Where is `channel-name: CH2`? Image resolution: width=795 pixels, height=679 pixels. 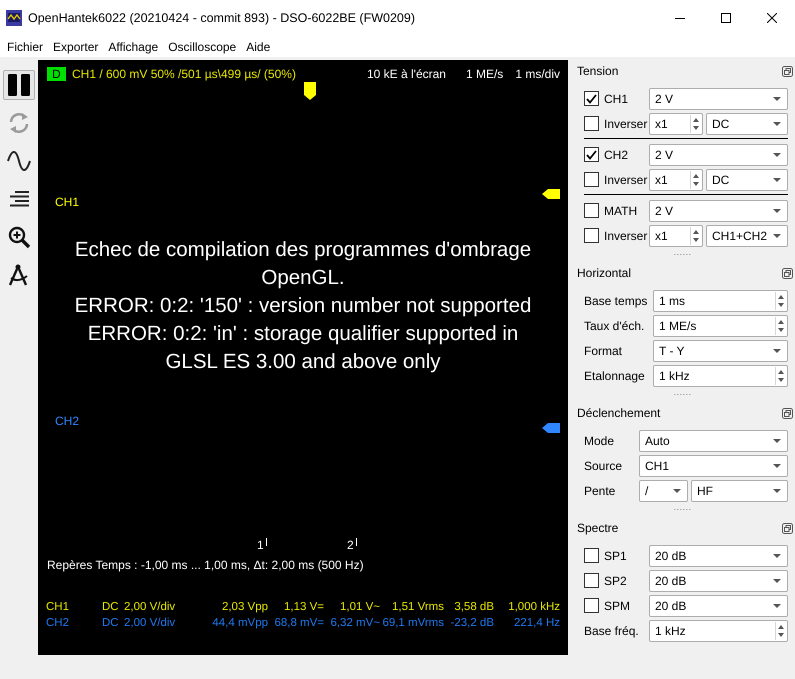 channel-name: CH2 is located at coordinates (58, 623).